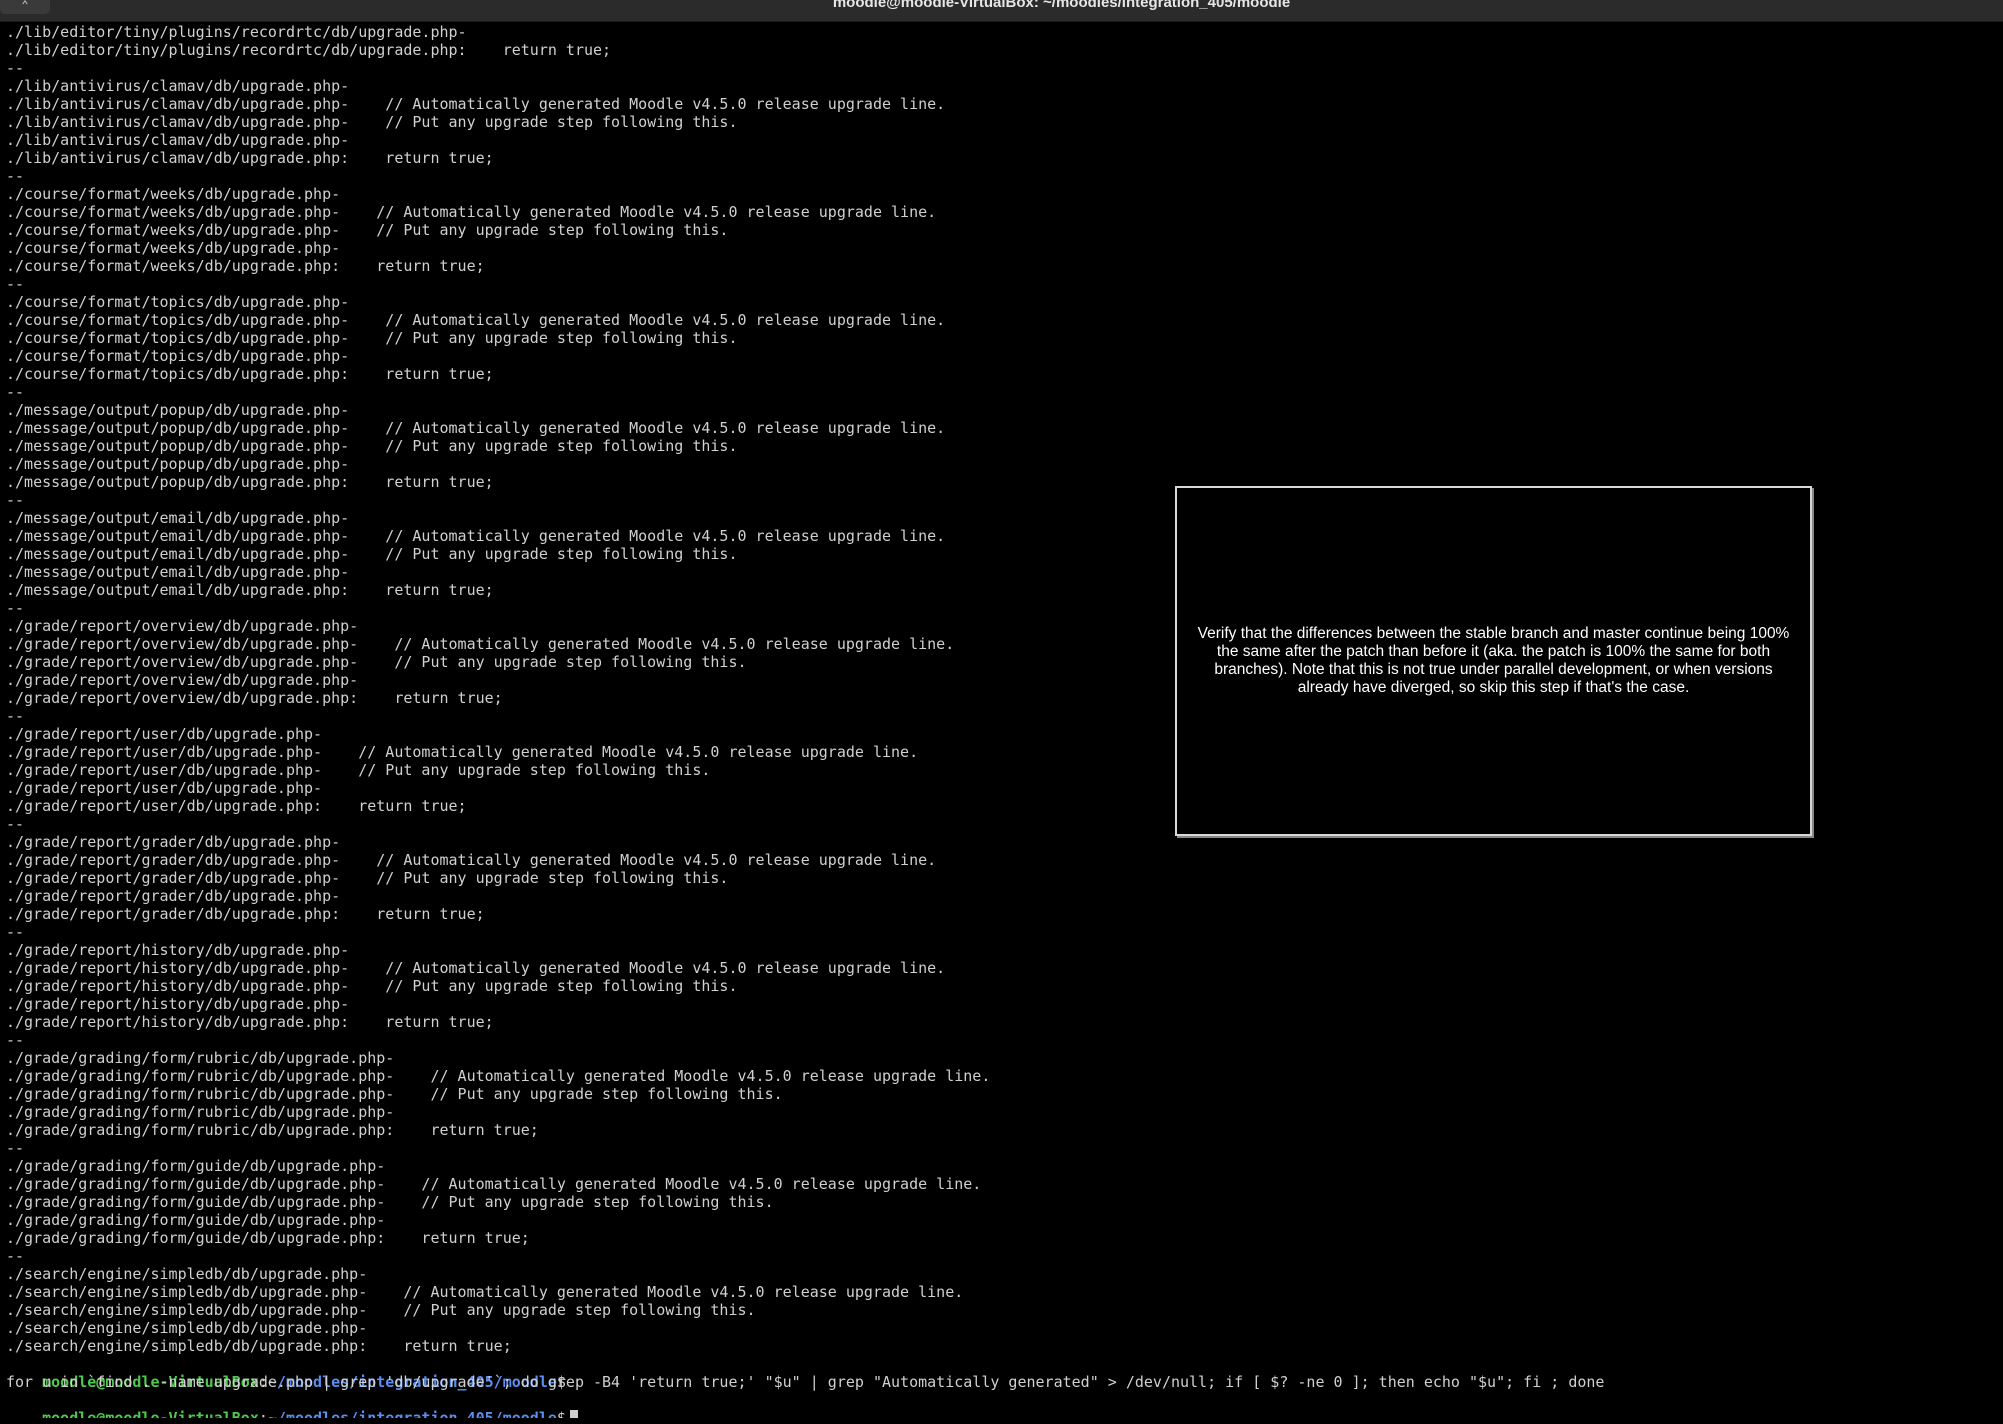 This screenshot has height=1424, width=2003. What do you see at coordinates (173, 896) in the screenshot?
I see `output-line: ./grade/report/grader/db/upgrade.php-` at bounding box center [173, 896].